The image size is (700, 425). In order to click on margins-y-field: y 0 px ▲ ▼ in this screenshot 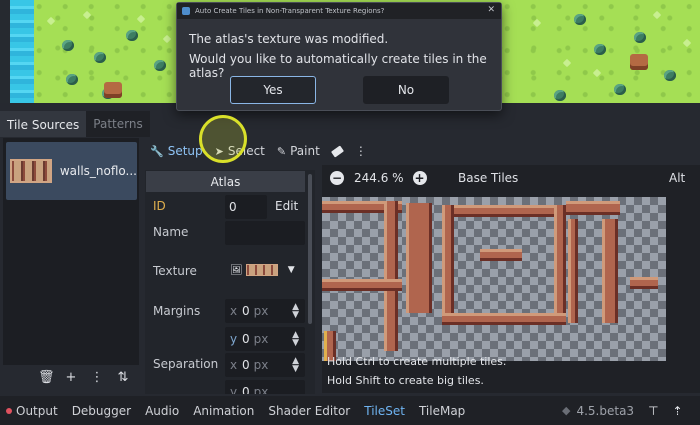, I will do `click(265, 339)`.